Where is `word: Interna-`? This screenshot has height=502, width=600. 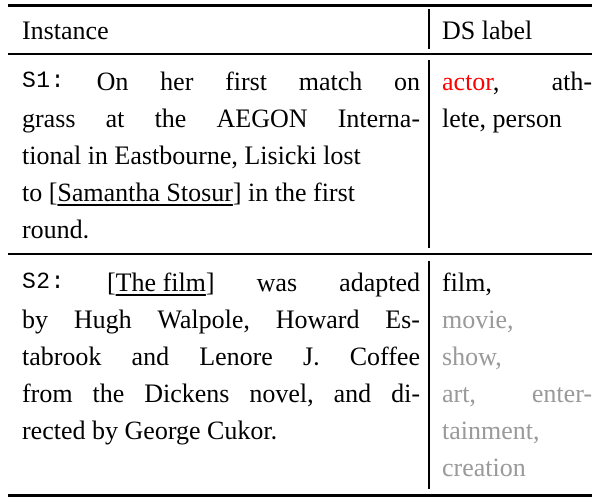 word: Interna- is located at coordinates (378, 118).